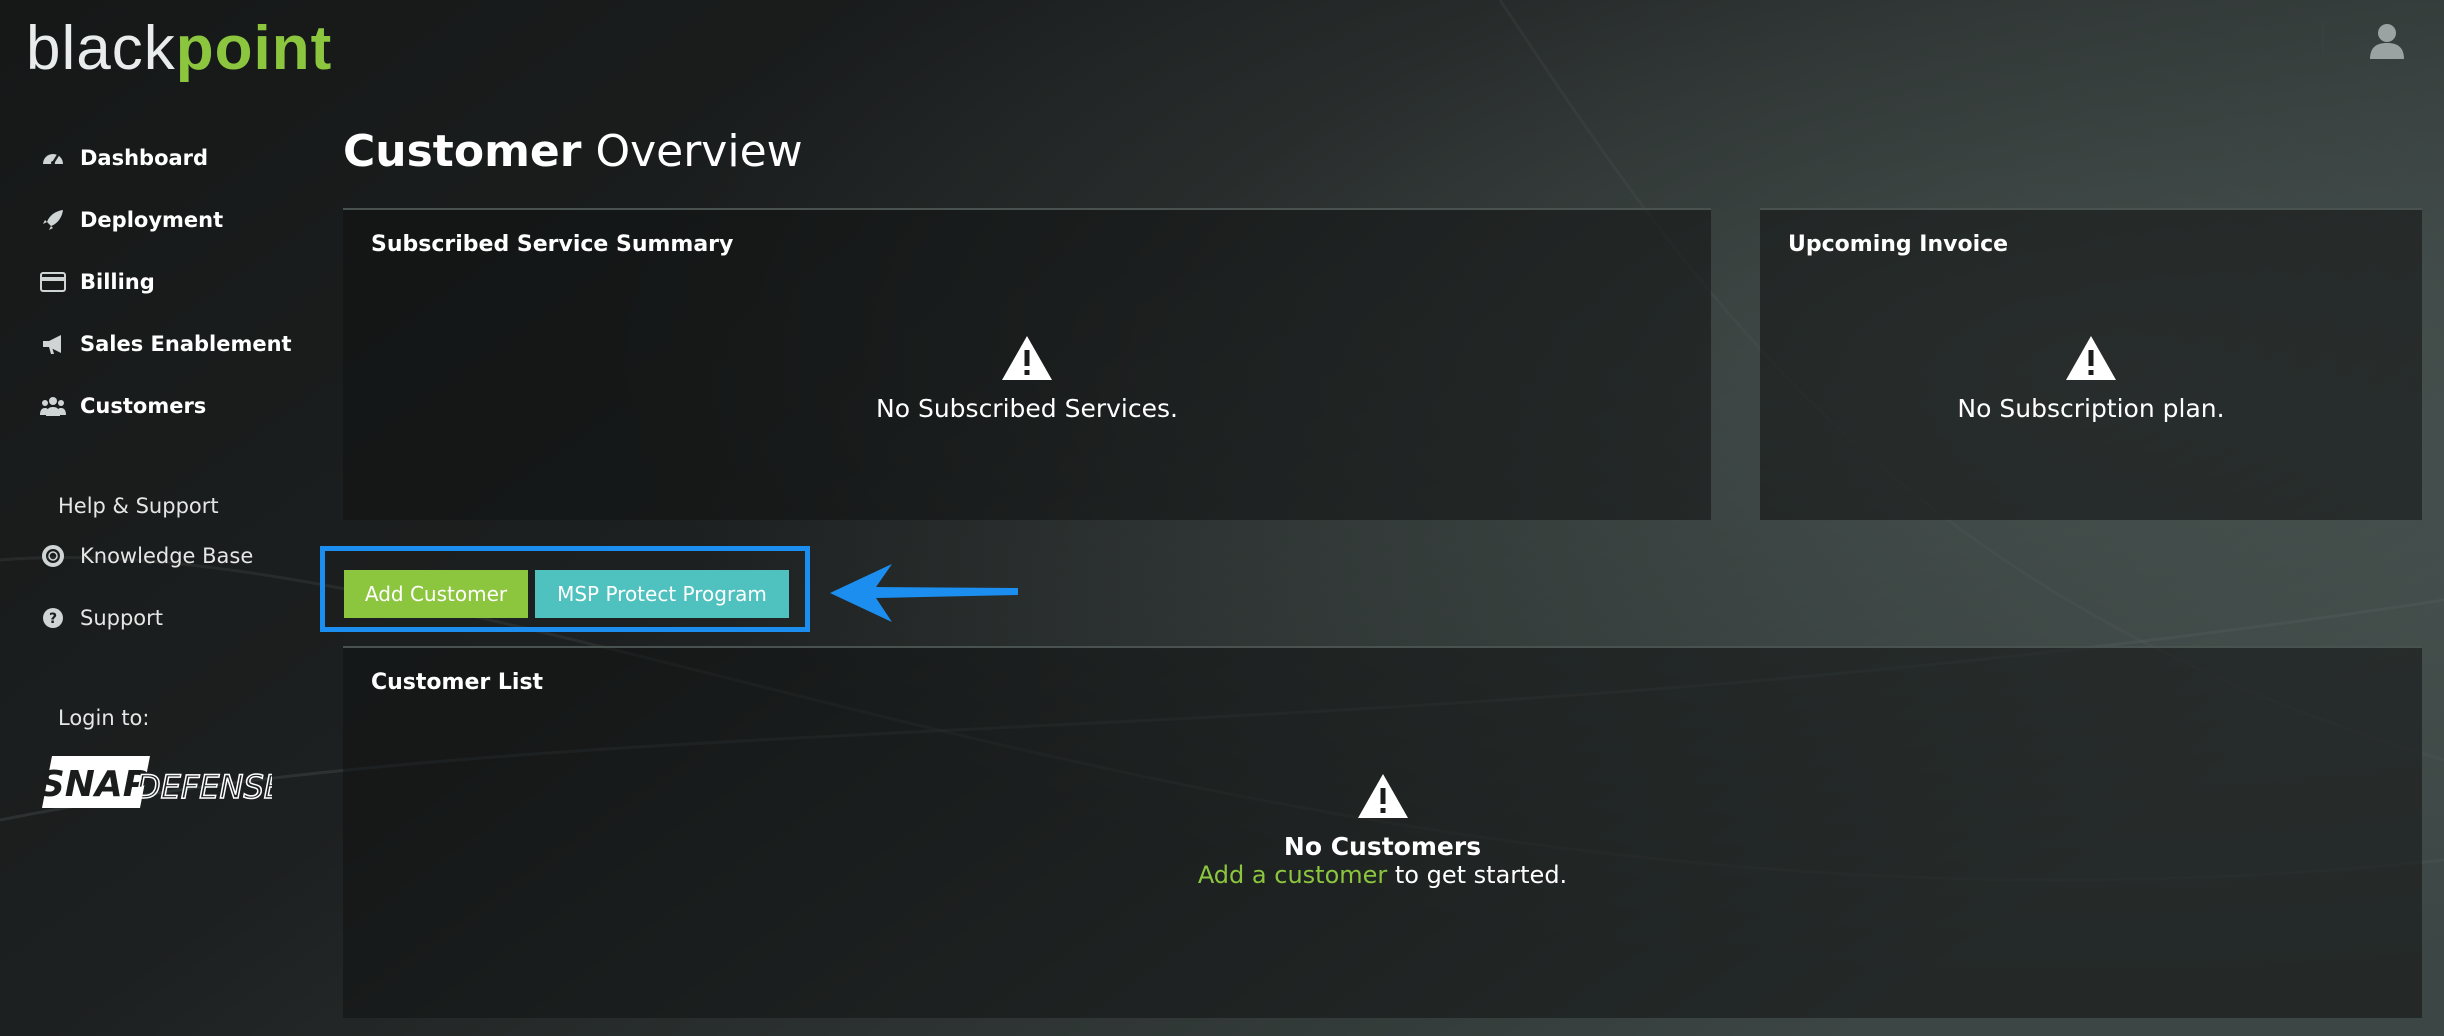  I want to click on help-support-heading: Help & Support, so click(138, 506).